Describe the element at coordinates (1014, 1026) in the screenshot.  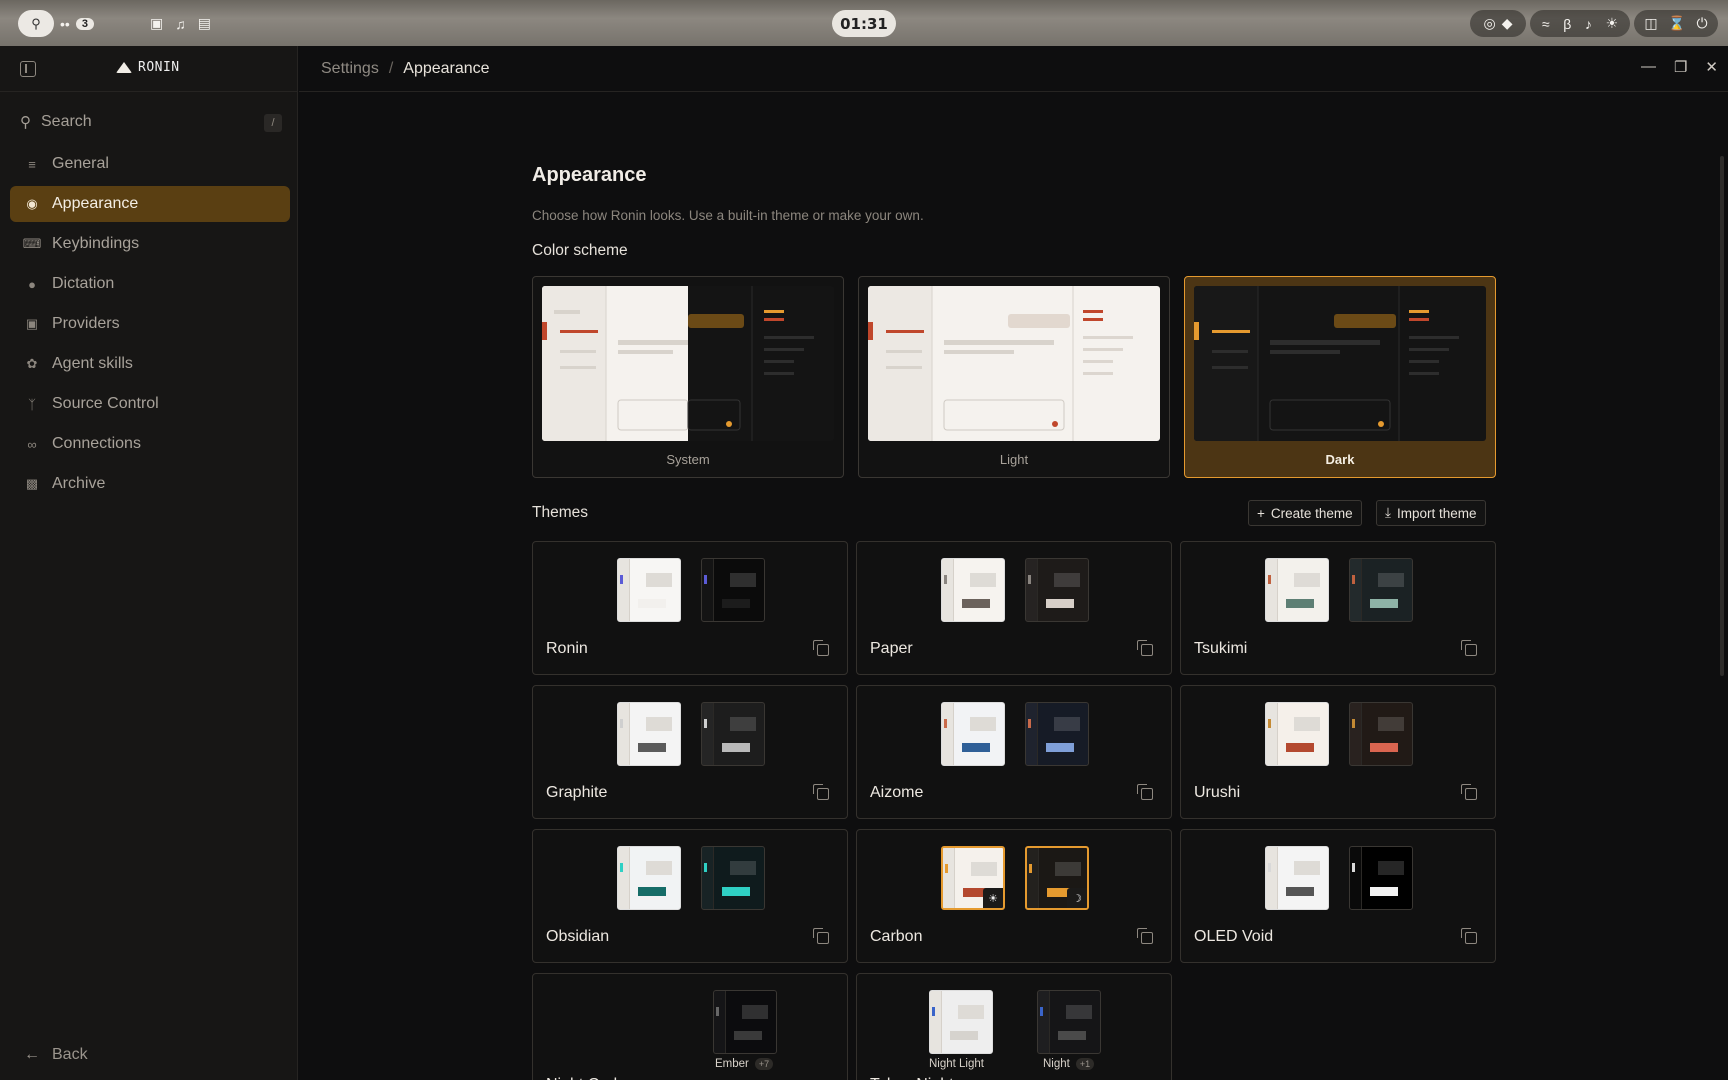
I see `theme-card-tokyo-night: Night LightNight+1Tokyo Night⧉✎⤒🗑︎` at that location.